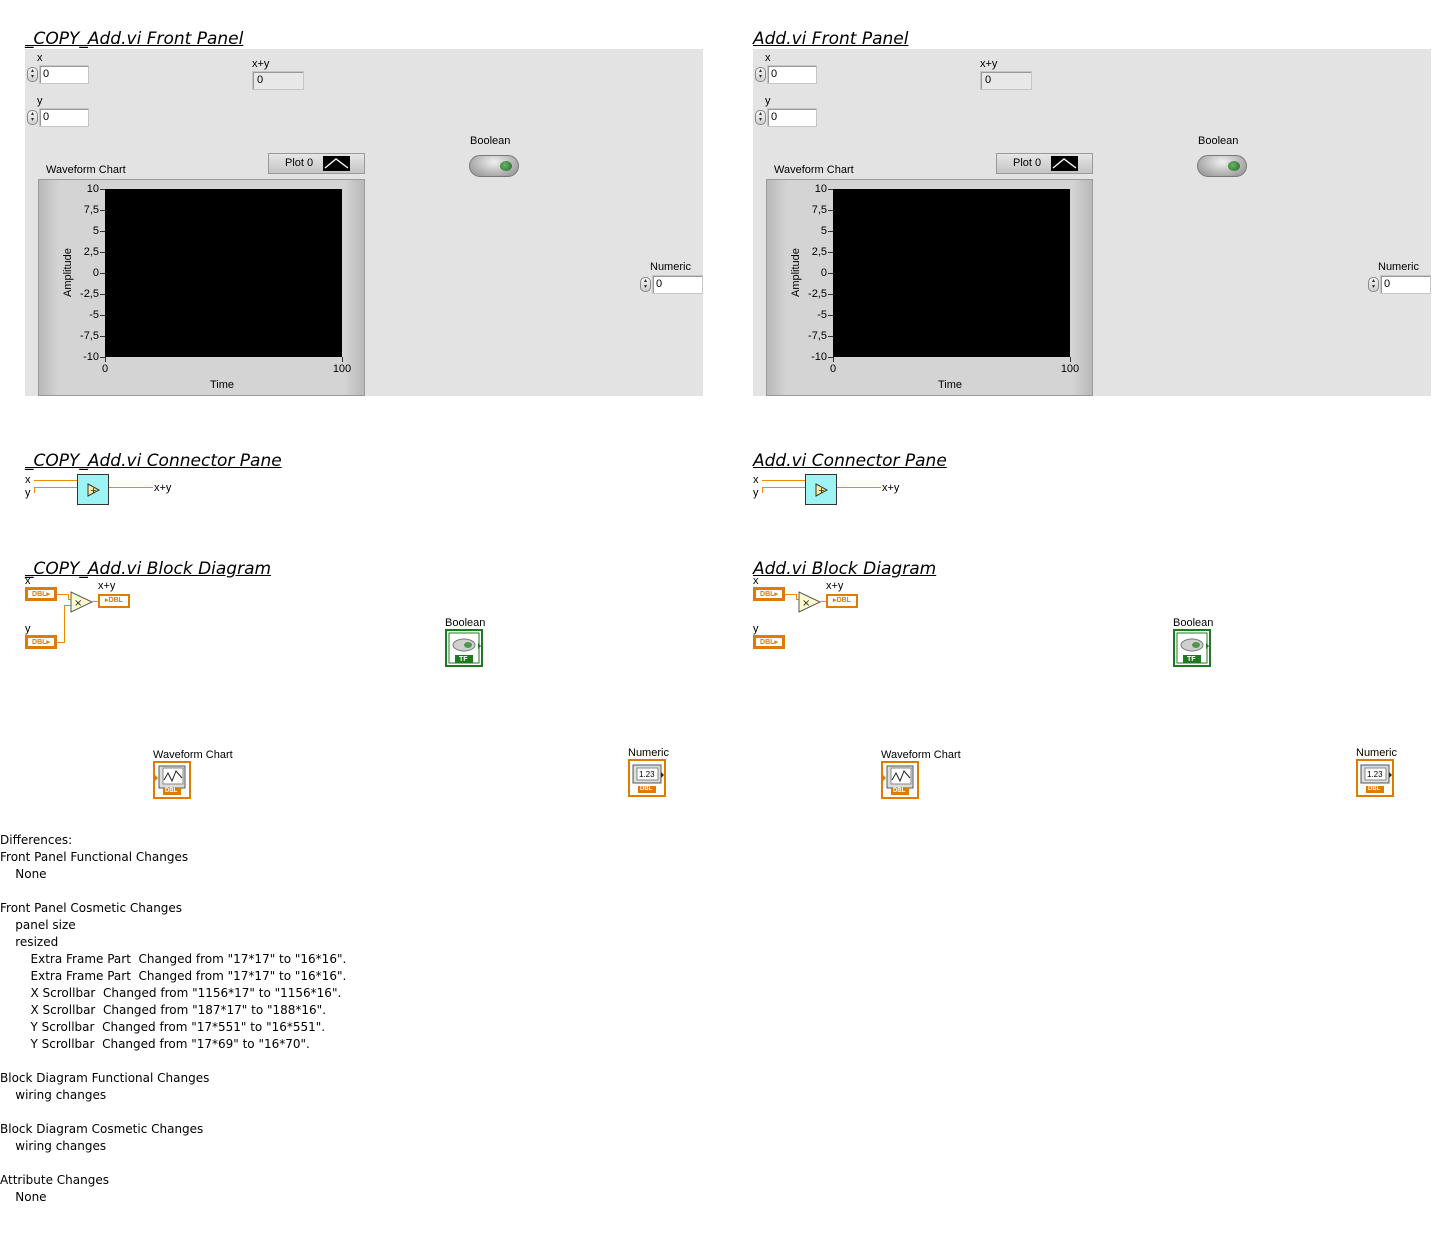  I want to click on difference-line: None, so click(23, 874).